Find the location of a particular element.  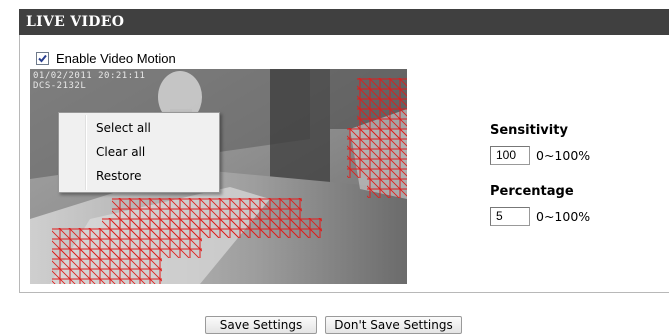

video-osd: 01/02/2011 20:21:11 DCS-2132L is located at coordinates (89, 81).